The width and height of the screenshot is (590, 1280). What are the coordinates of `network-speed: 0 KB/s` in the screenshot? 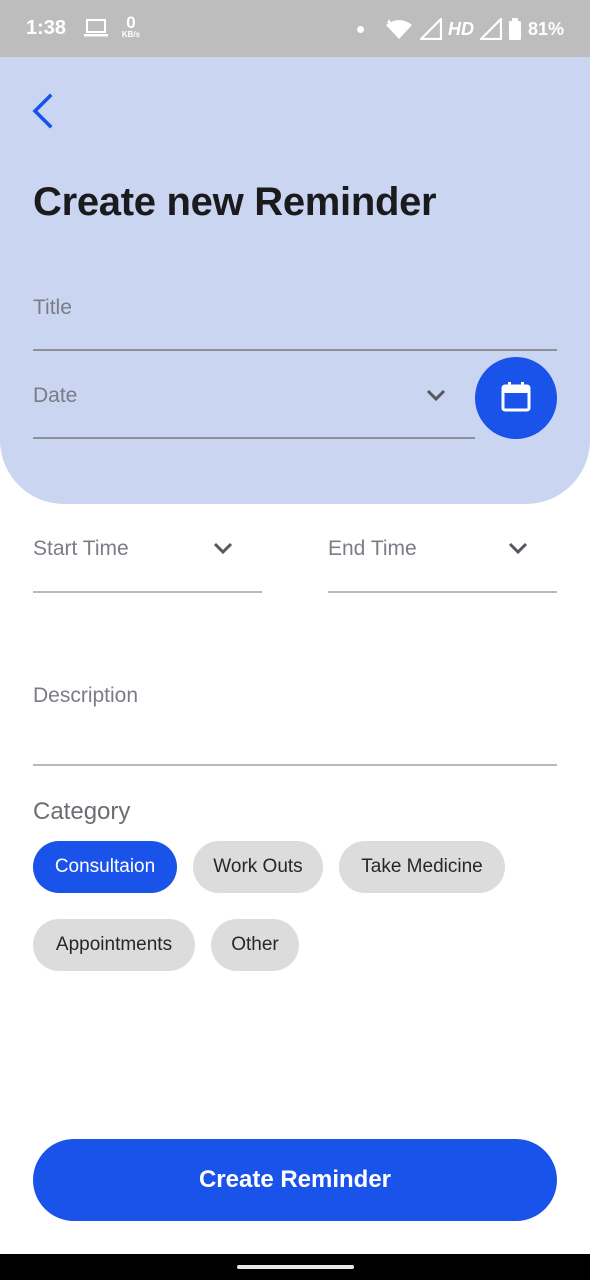 It's located at (131, 26).